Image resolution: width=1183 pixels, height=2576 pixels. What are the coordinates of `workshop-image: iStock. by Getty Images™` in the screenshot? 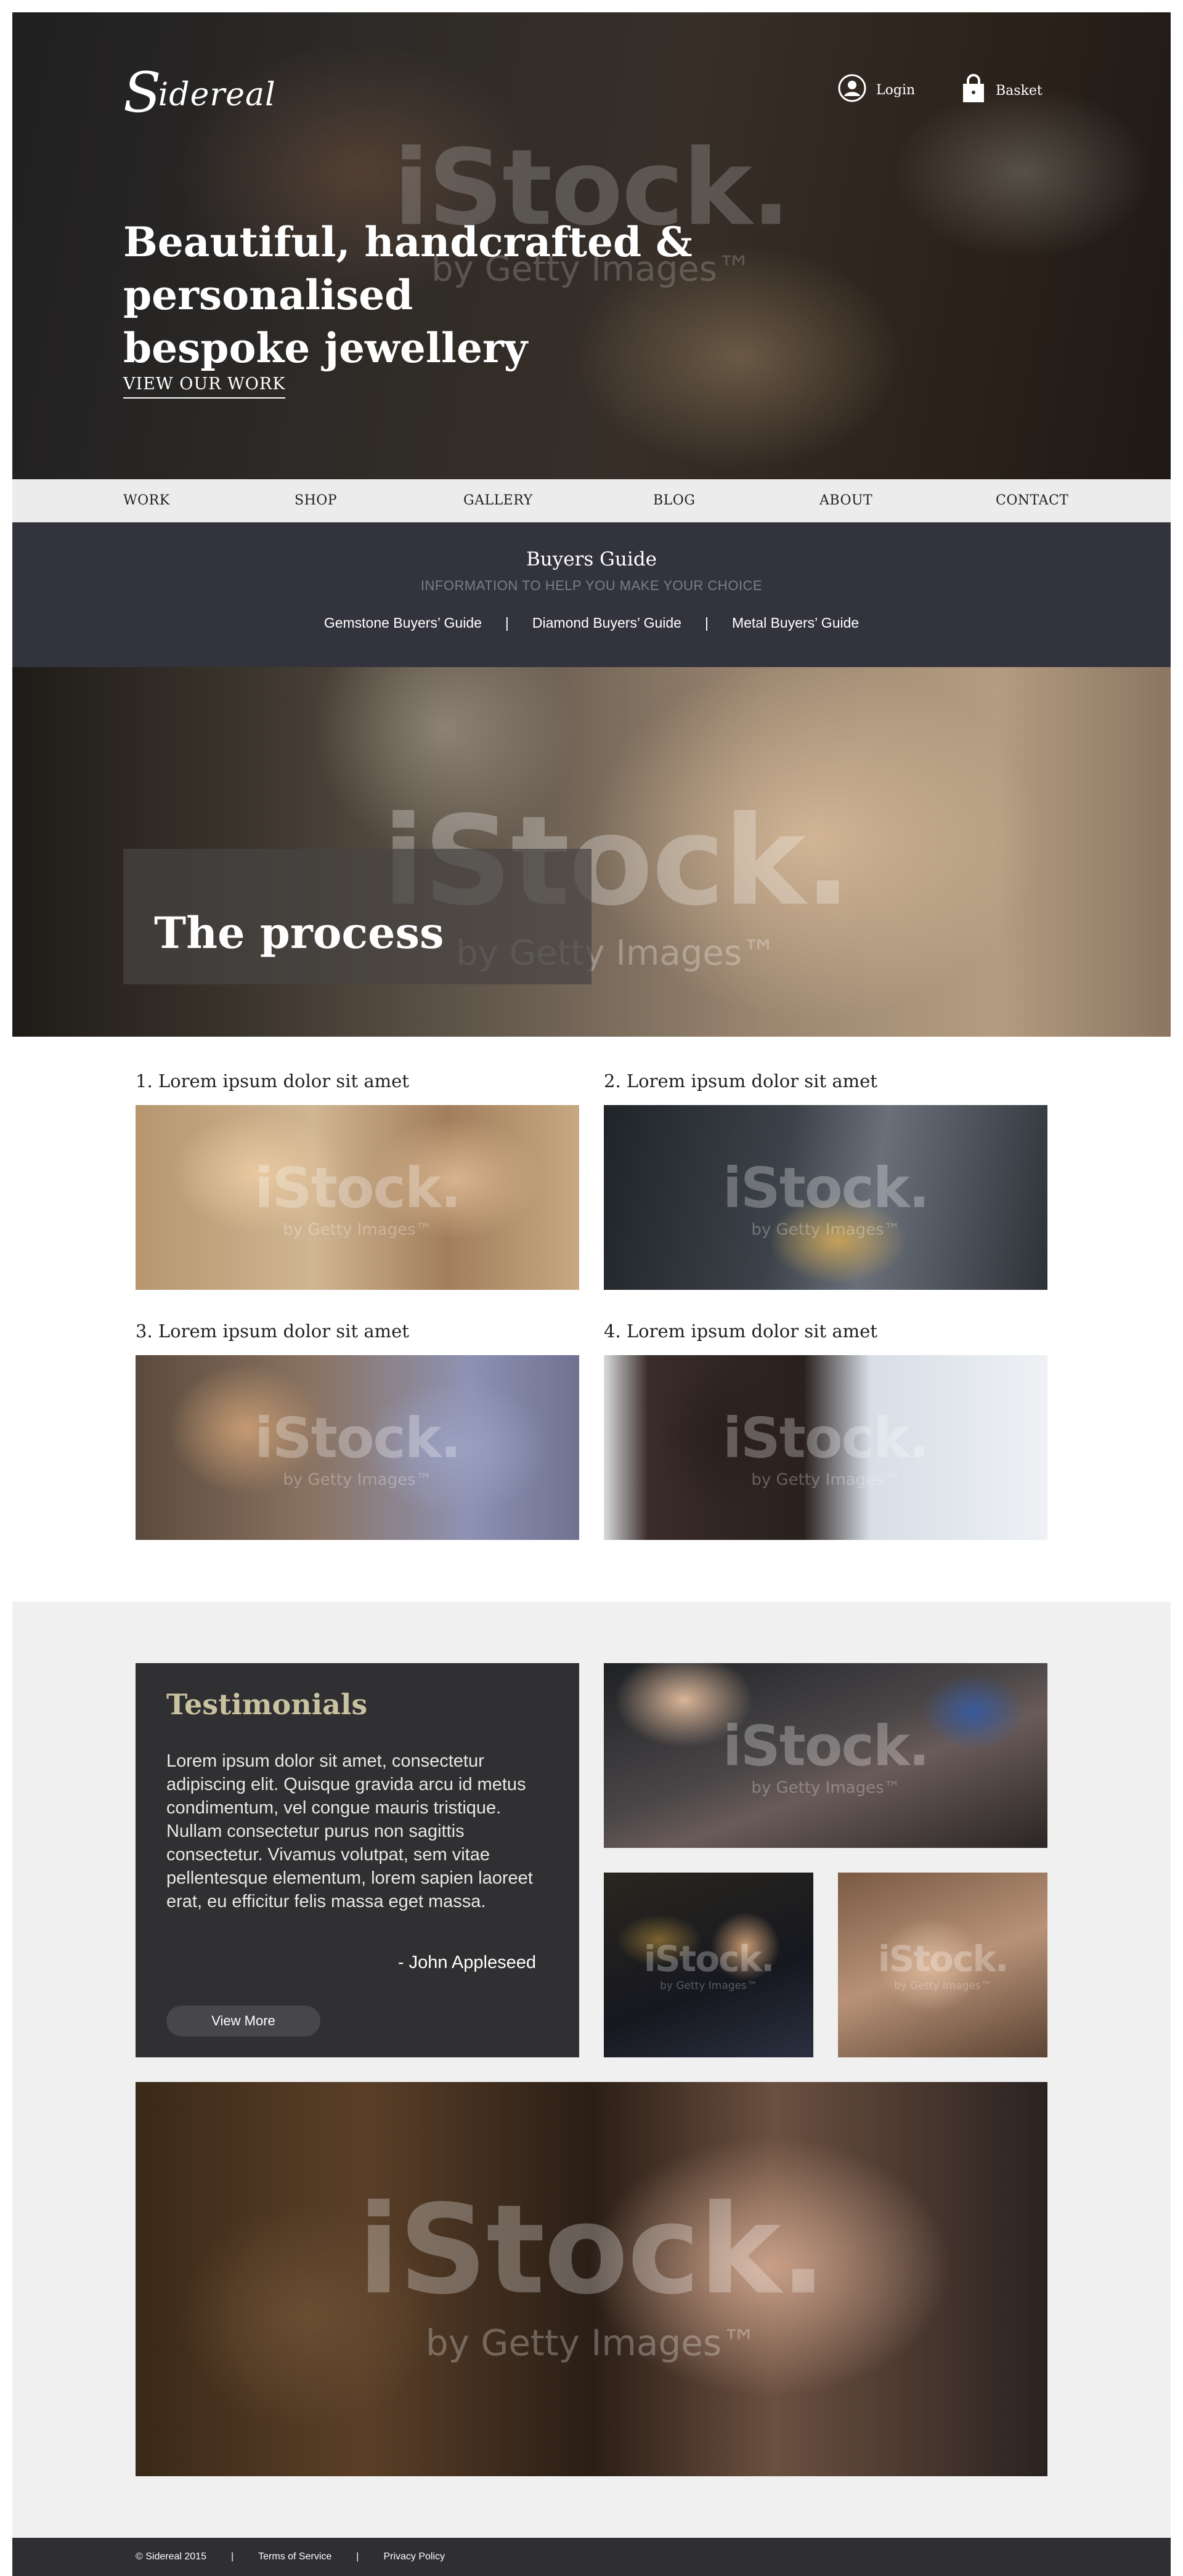 It's located at (591, 2279).